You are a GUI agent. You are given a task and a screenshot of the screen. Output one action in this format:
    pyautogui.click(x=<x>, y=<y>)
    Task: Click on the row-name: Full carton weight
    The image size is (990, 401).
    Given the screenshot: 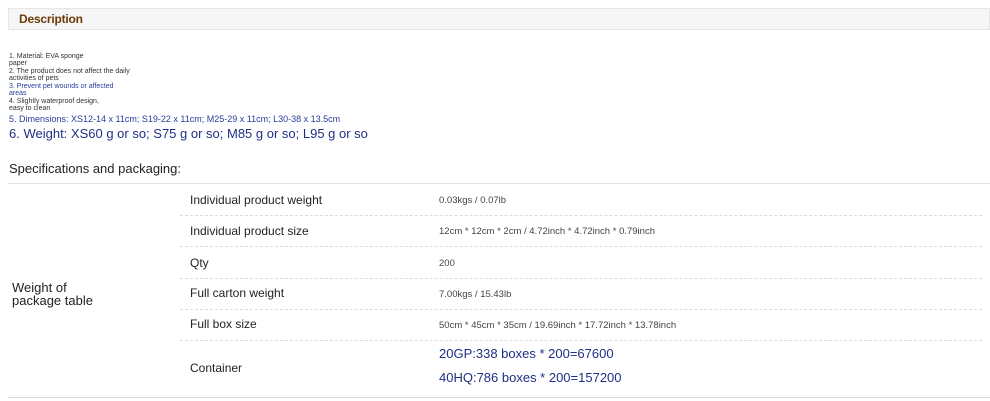 What is the action you would take?
    pyautogui.click(x=237, y=293)
    